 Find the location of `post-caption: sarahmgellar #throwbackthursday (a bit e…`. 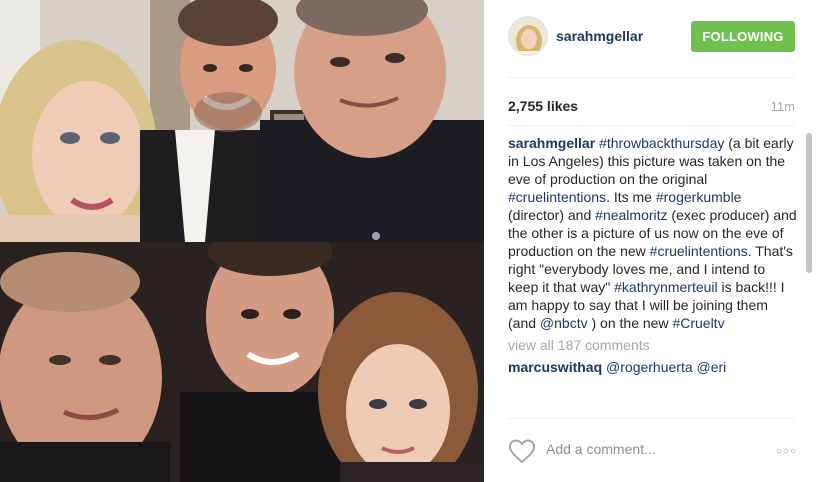

post-caption: sarahmgellar #throwbackthursday (a bit e… is located at coordinates (653, 233).